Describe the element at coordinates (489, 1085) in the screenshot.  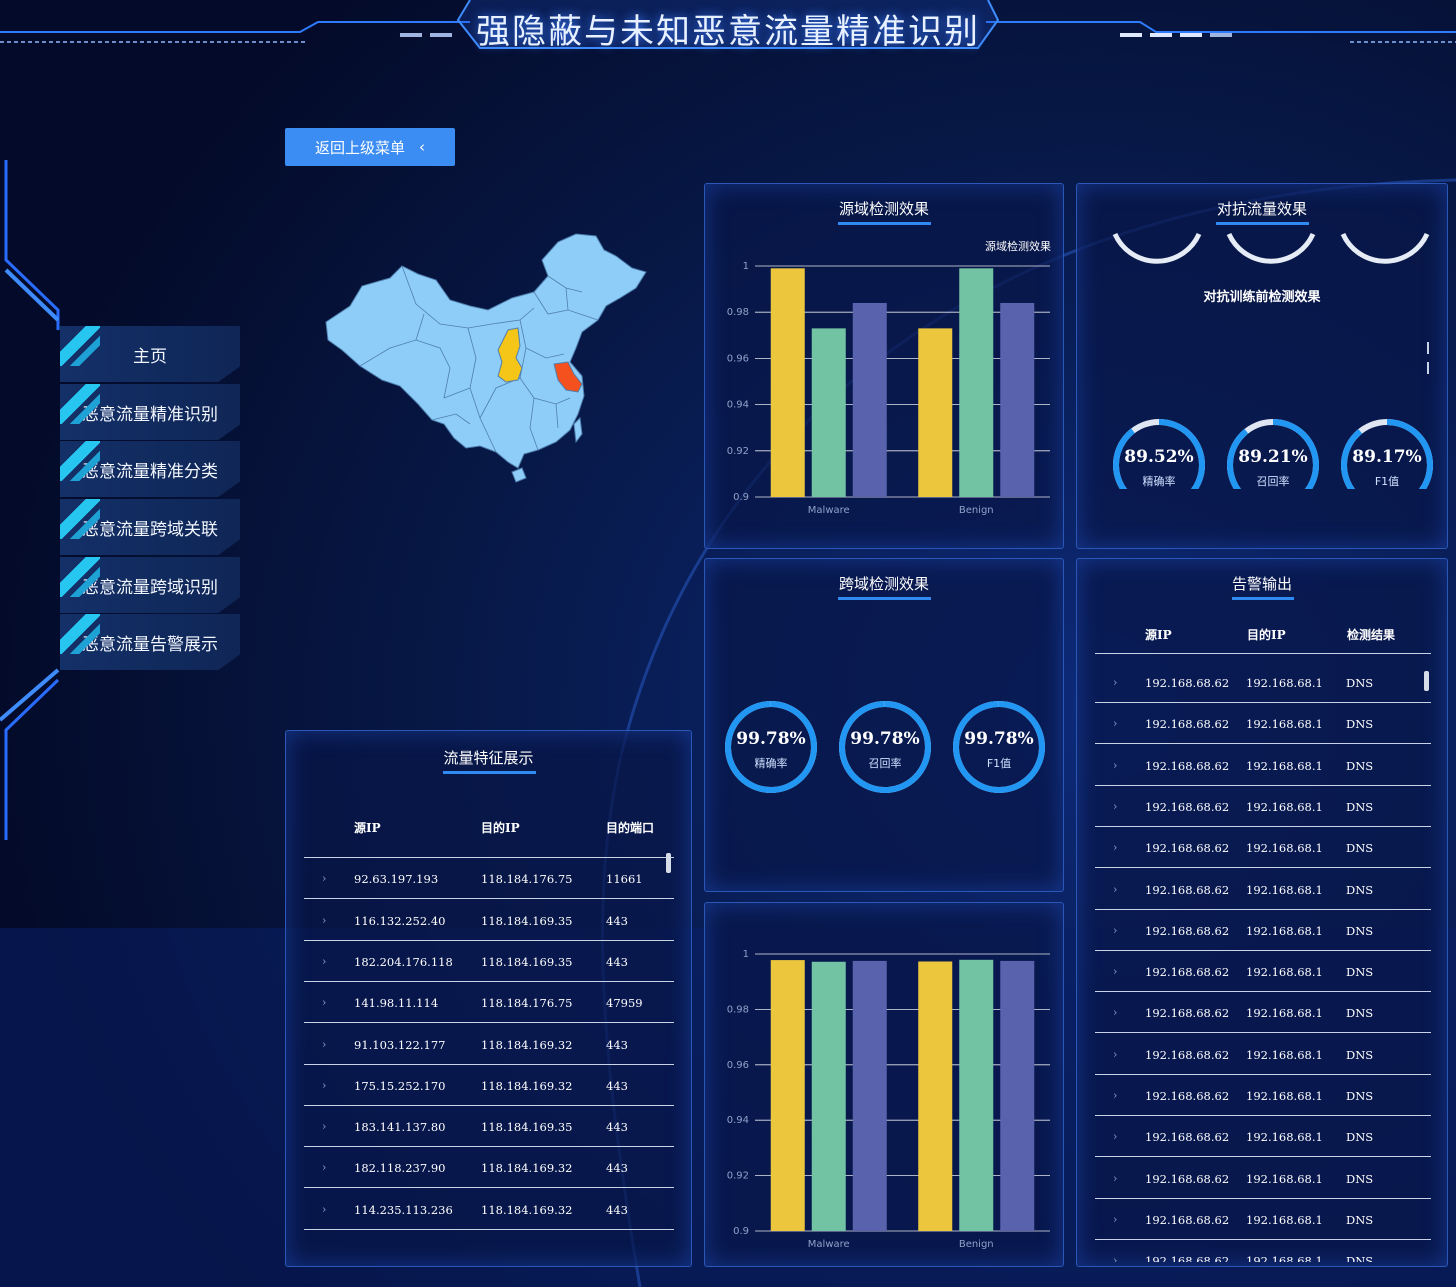
I see `table-row: › 175.15.252.170 118.184.169.32 443` at that location.